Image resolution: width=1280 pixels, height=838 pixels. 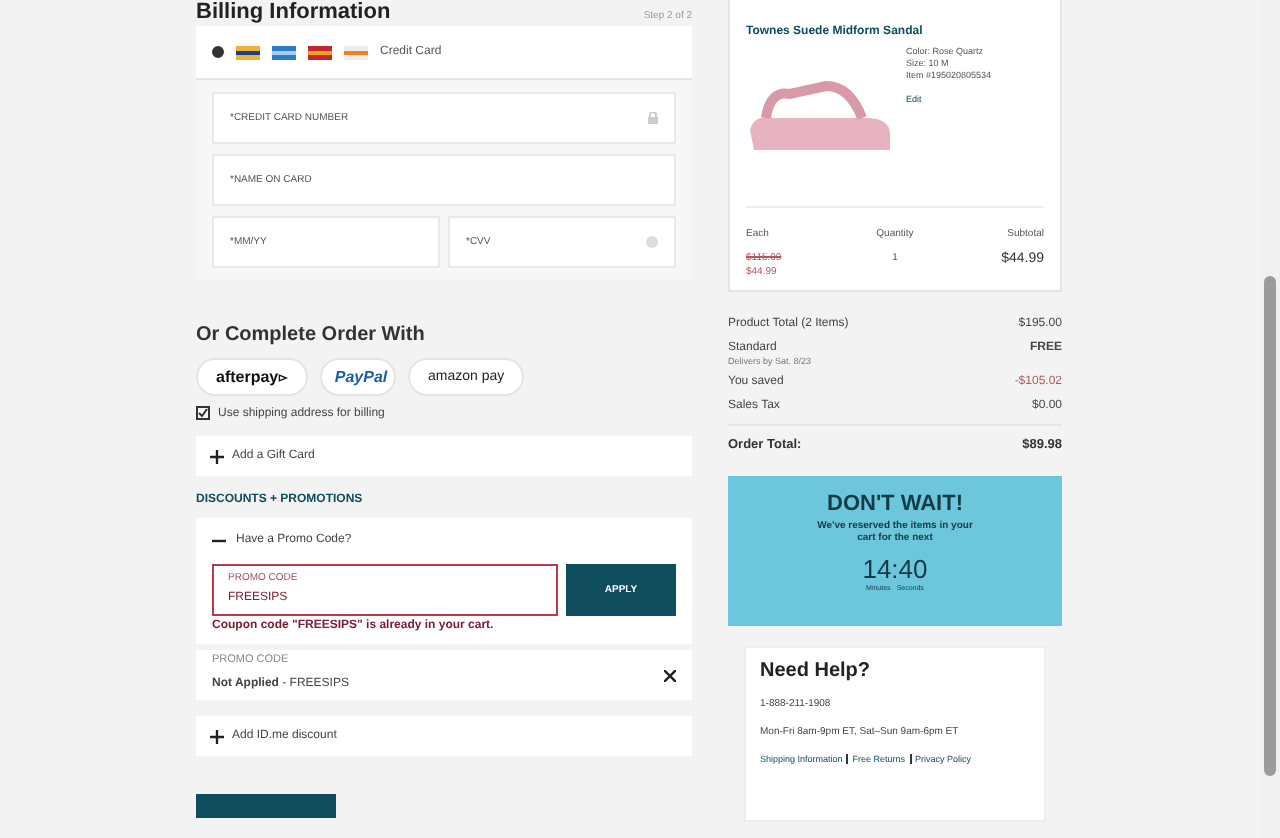 I want to click on radio-button, so click(x=218, y=52).